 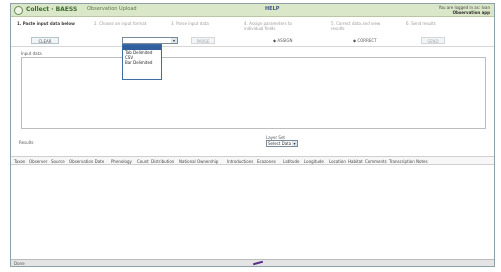 What do you see at coordinates (471, 12) in the screenshot?
I see `user-line-2: Observation app` at bounding box center [471, 12].